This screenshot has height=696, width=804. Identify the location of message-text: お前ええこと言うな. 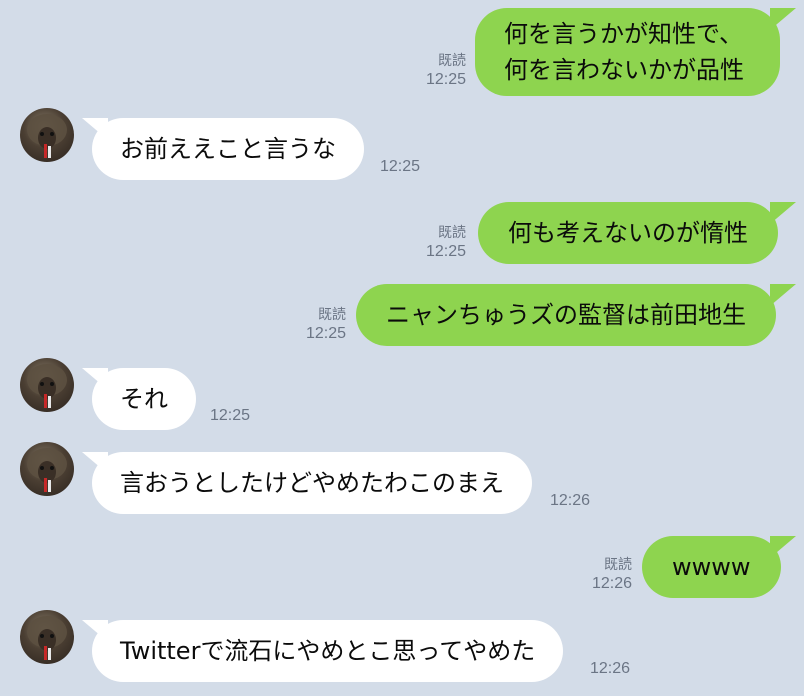
(228, 149).